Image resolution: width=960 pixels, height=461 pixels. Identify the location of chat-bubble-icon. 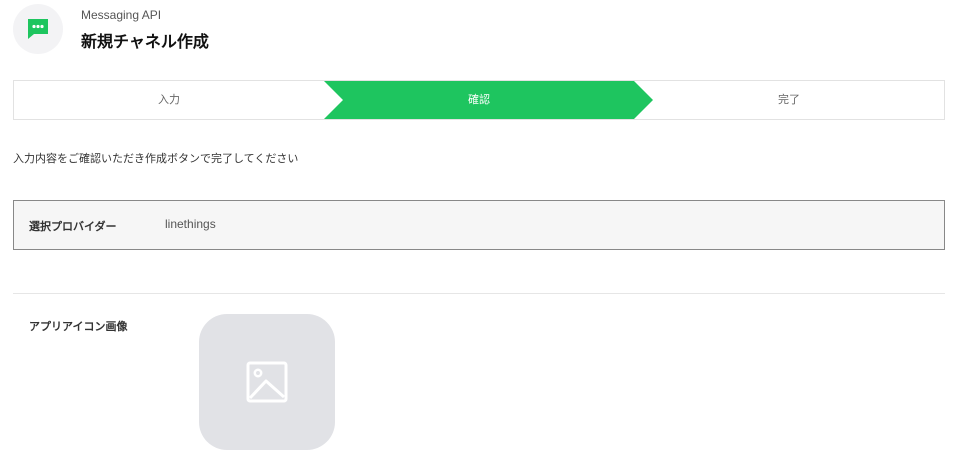
(38, 29).